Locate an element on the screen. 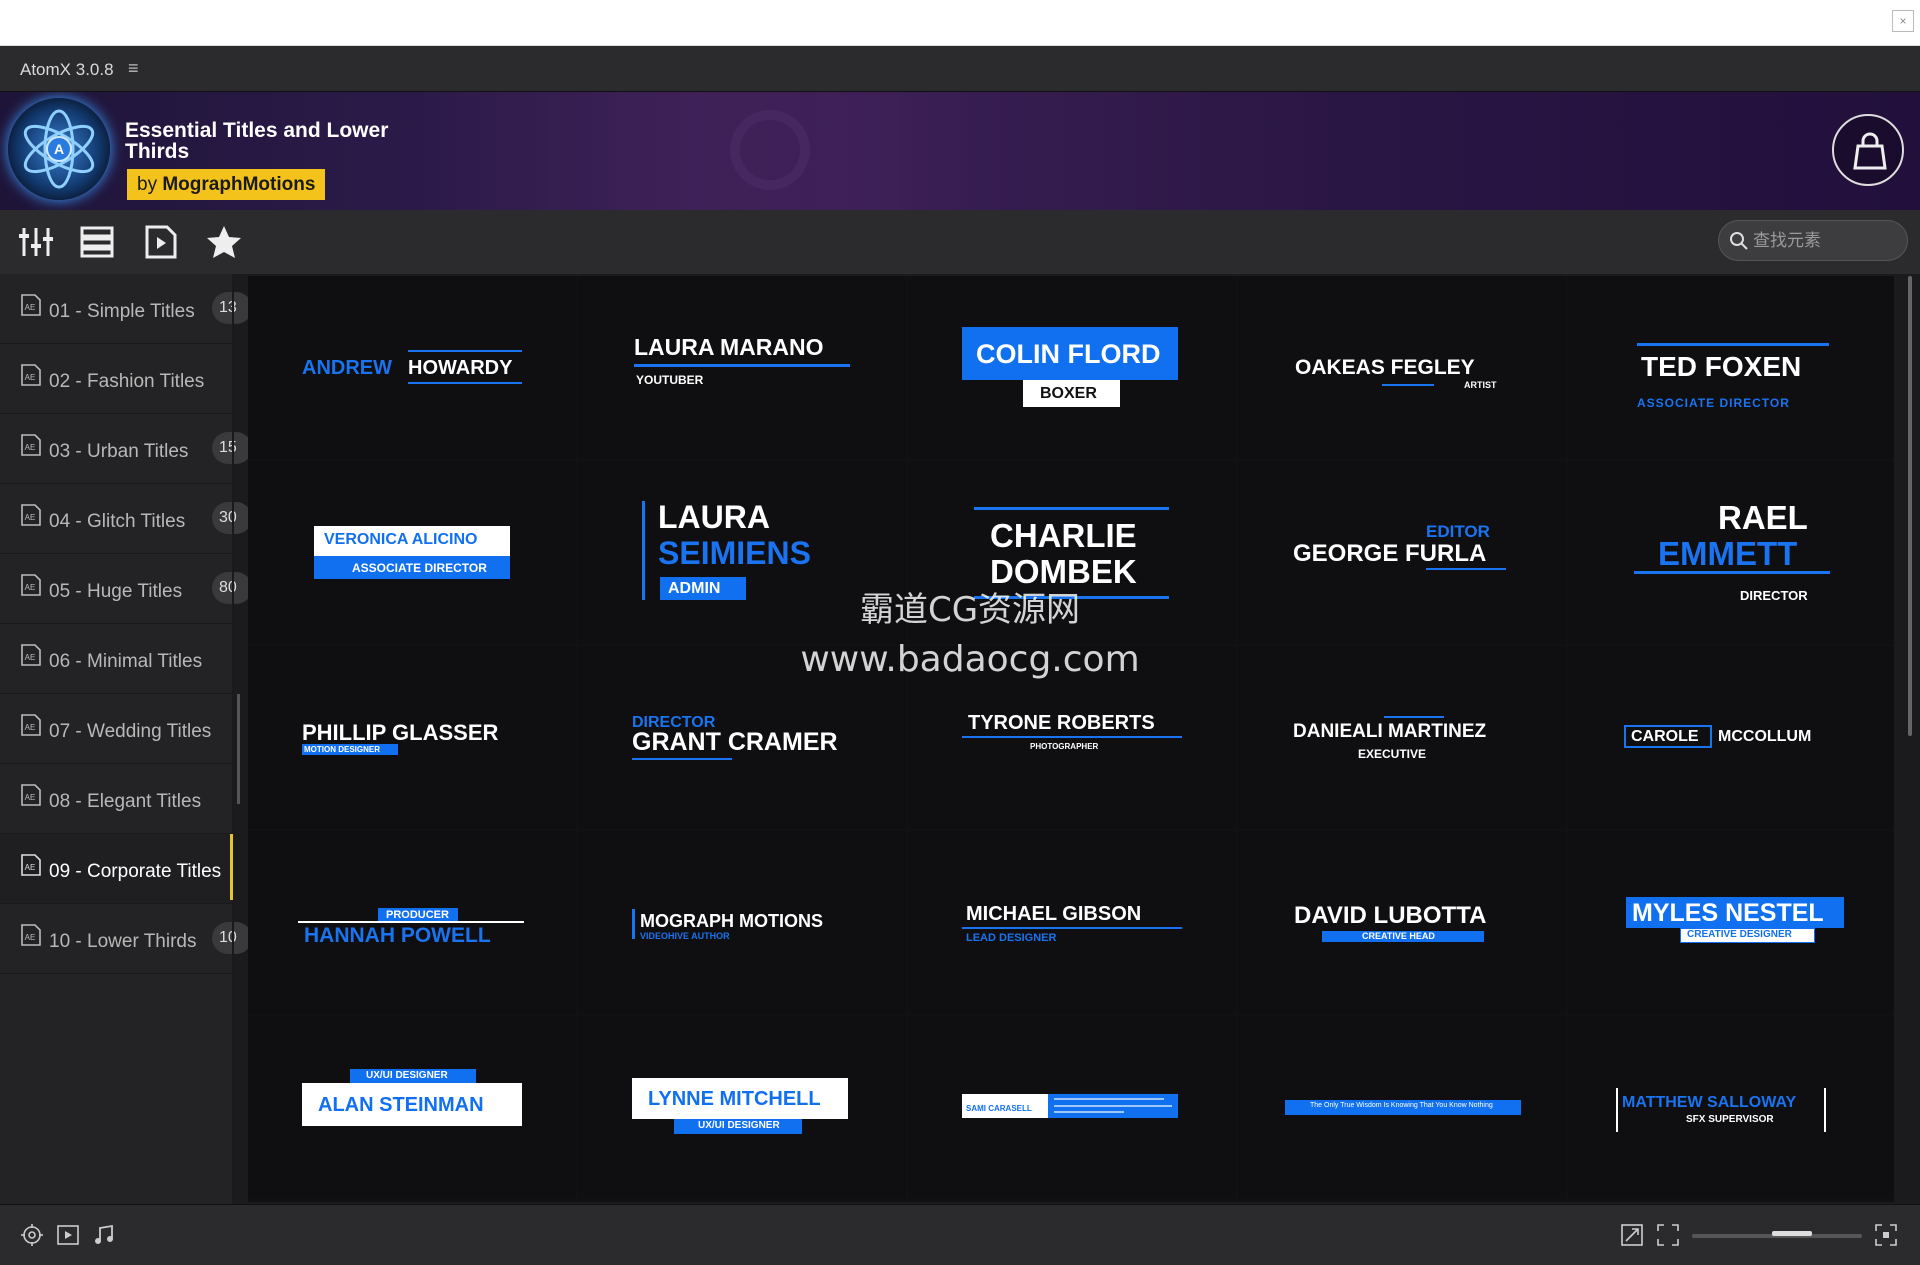  main-toolbar is located at coordinates (960, 242).